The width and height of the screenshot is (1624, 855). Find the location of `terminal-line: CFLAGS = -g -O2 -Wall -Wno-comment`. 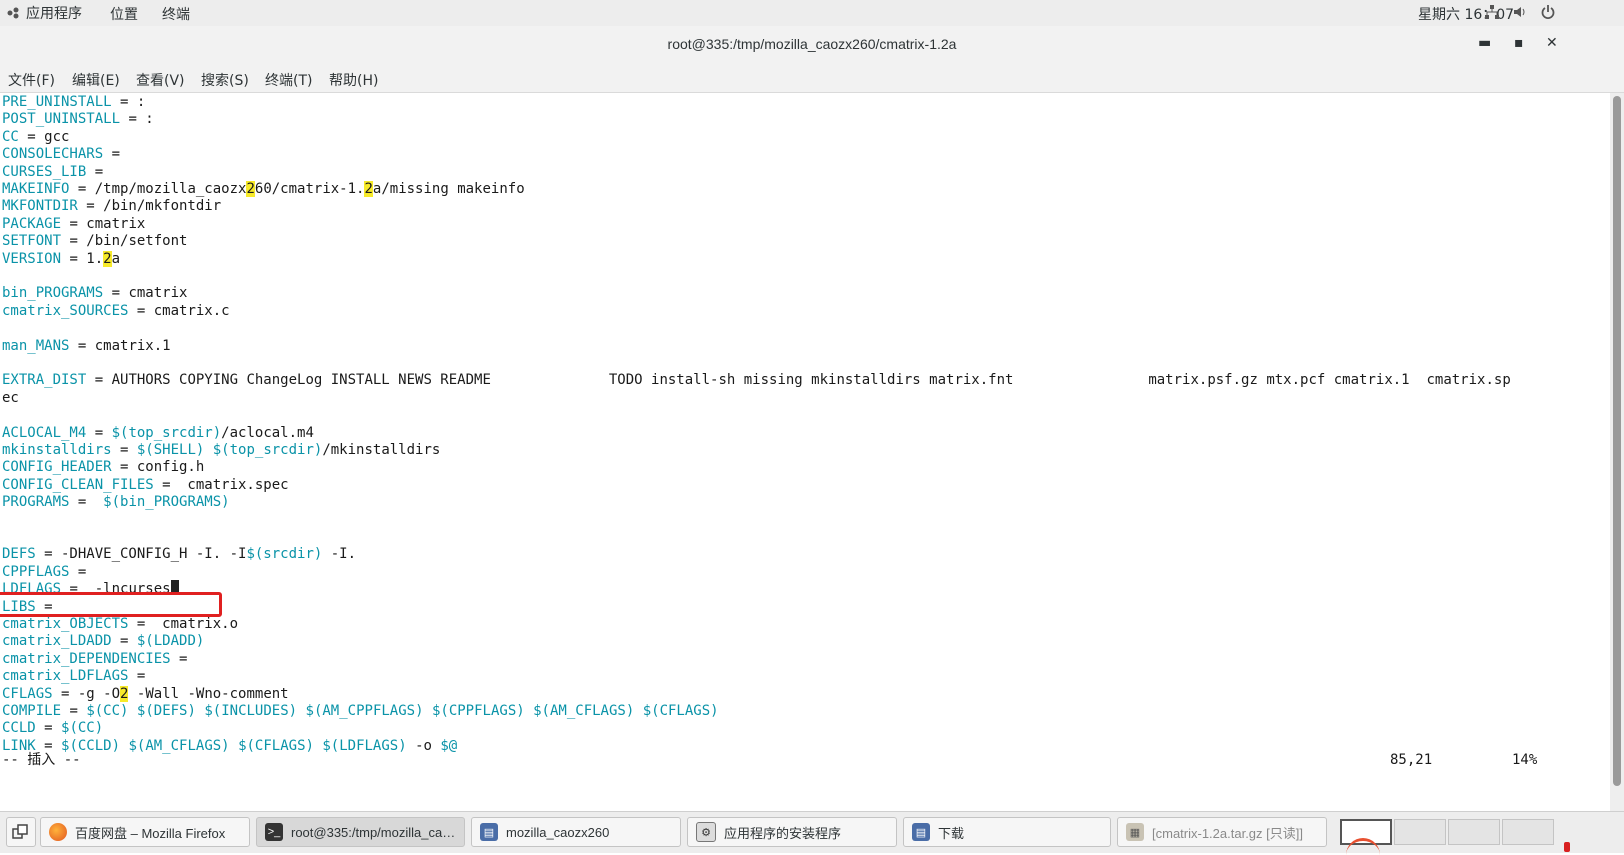

terminal-line: CFLAGS = -g -O2 -Wall -Wno-comment is located at coordinates (145, 694).